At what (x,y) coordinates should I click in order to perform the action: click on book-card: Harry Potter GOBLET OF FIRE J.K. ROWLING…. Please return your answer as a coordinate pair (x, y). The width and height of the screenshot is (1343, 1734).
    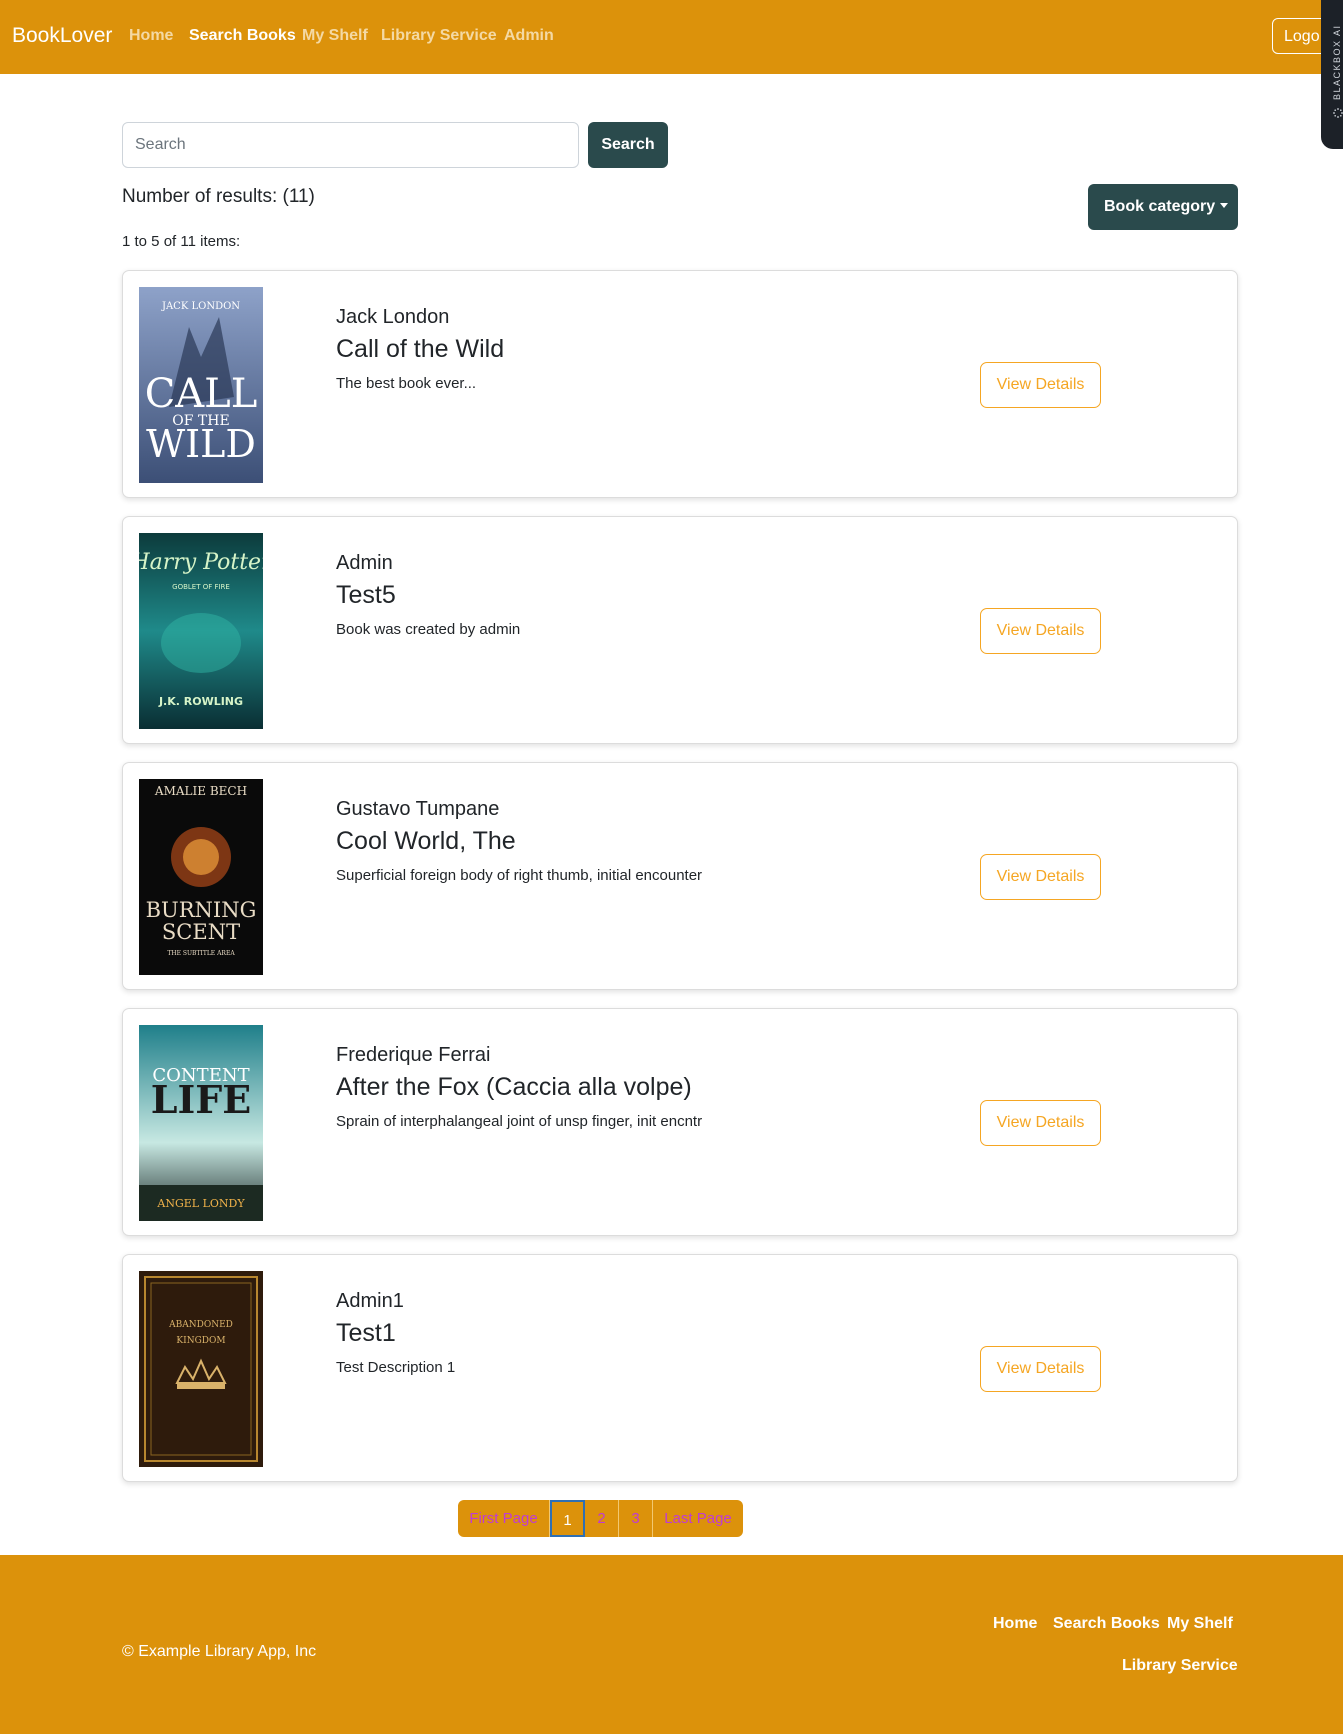
    Looking at the image, I should click on (680, 630).